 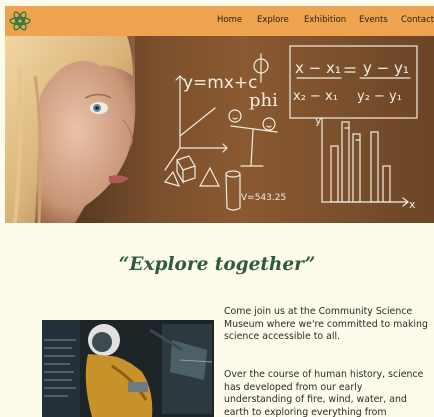 What do you see at coordinates (263, 198) in the screenshot?
I see `volume-text: V=543.25` at bounding box center [263, 198].